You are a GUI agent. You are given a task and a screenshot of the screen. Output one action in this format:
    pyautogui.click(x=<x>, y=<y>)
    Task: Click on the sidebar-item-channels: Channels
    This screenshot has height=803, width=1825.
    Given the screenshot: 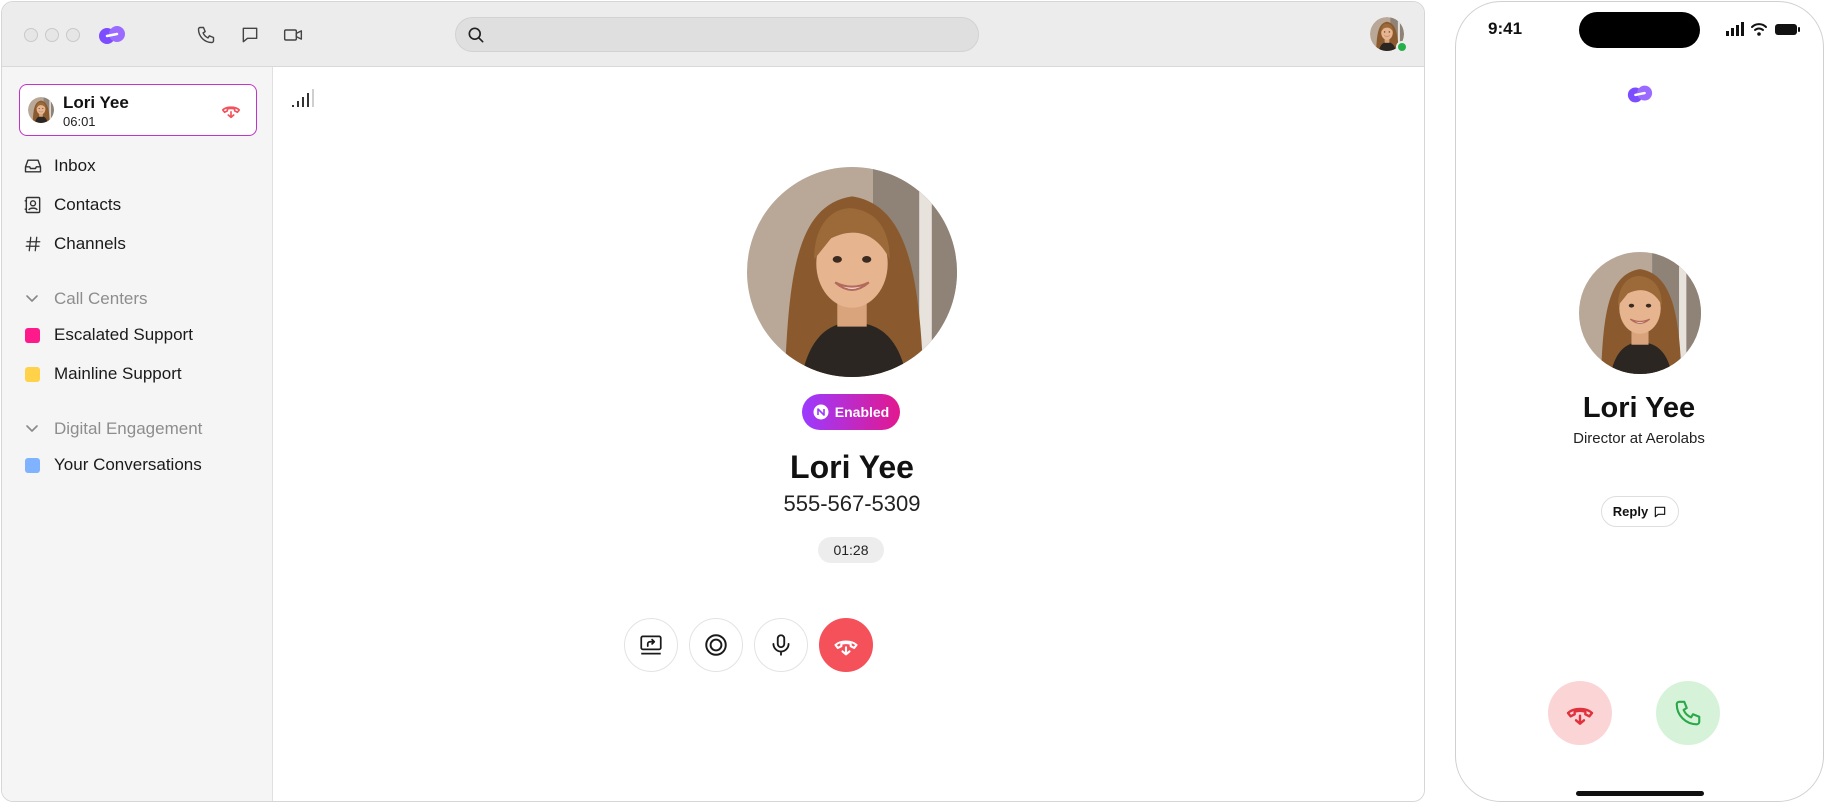 What is the action you would take?
    pyautogui.click(x=137, y=244)
    